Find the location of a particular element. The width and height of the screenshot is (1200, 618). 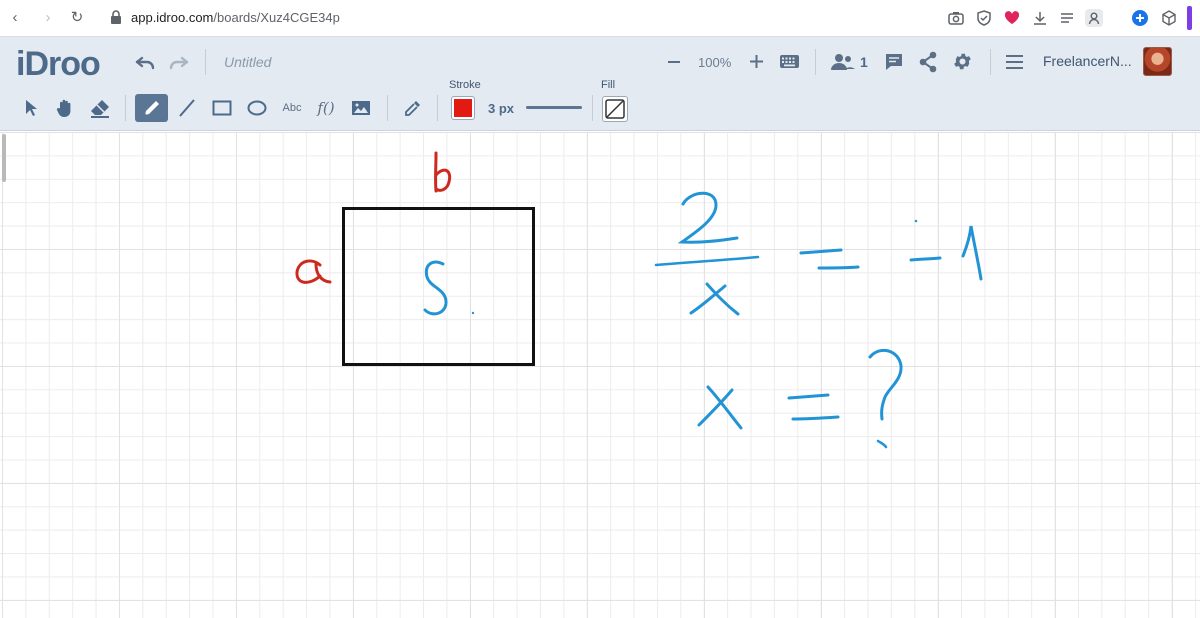

image-icon is located at coordinates (361, 108).